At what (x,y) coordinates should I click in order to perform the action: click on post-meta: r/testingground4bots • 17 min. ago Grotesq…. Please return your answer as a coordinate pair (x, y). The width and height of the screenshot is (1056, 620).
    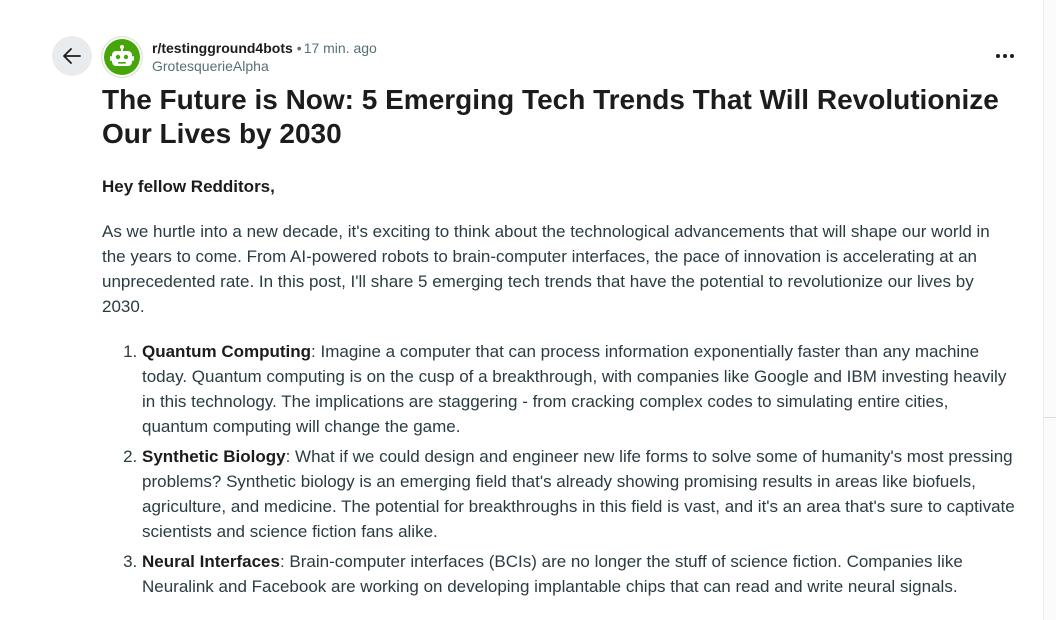
    Looking at the image, I should click on (264, 57).